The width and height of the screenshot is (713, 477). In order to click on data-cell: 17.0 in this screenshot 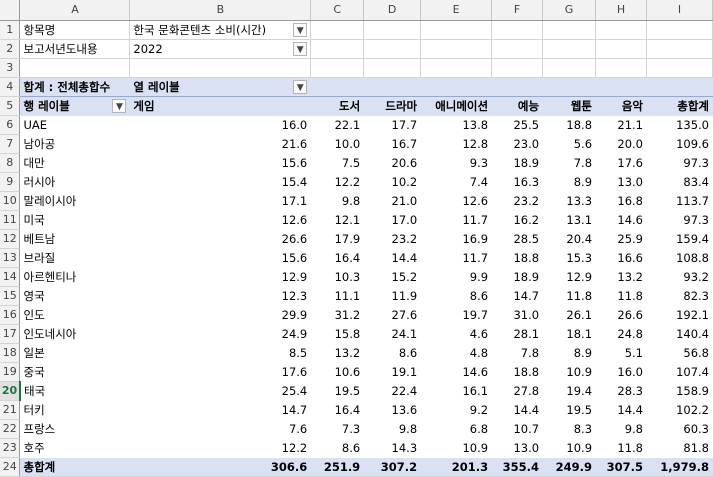, I will do `click(392, 220)`.